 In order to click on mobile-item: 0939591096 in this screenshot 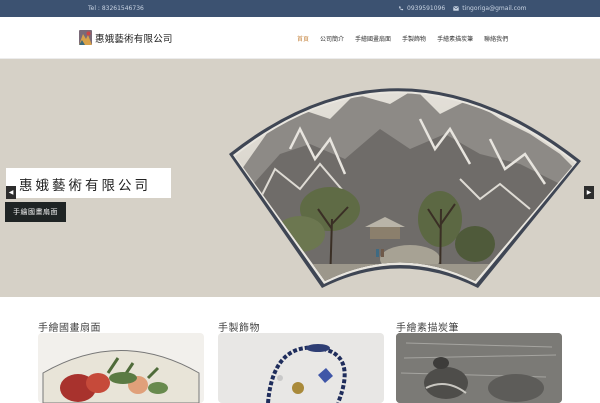, I will do `click(421, 8)`.